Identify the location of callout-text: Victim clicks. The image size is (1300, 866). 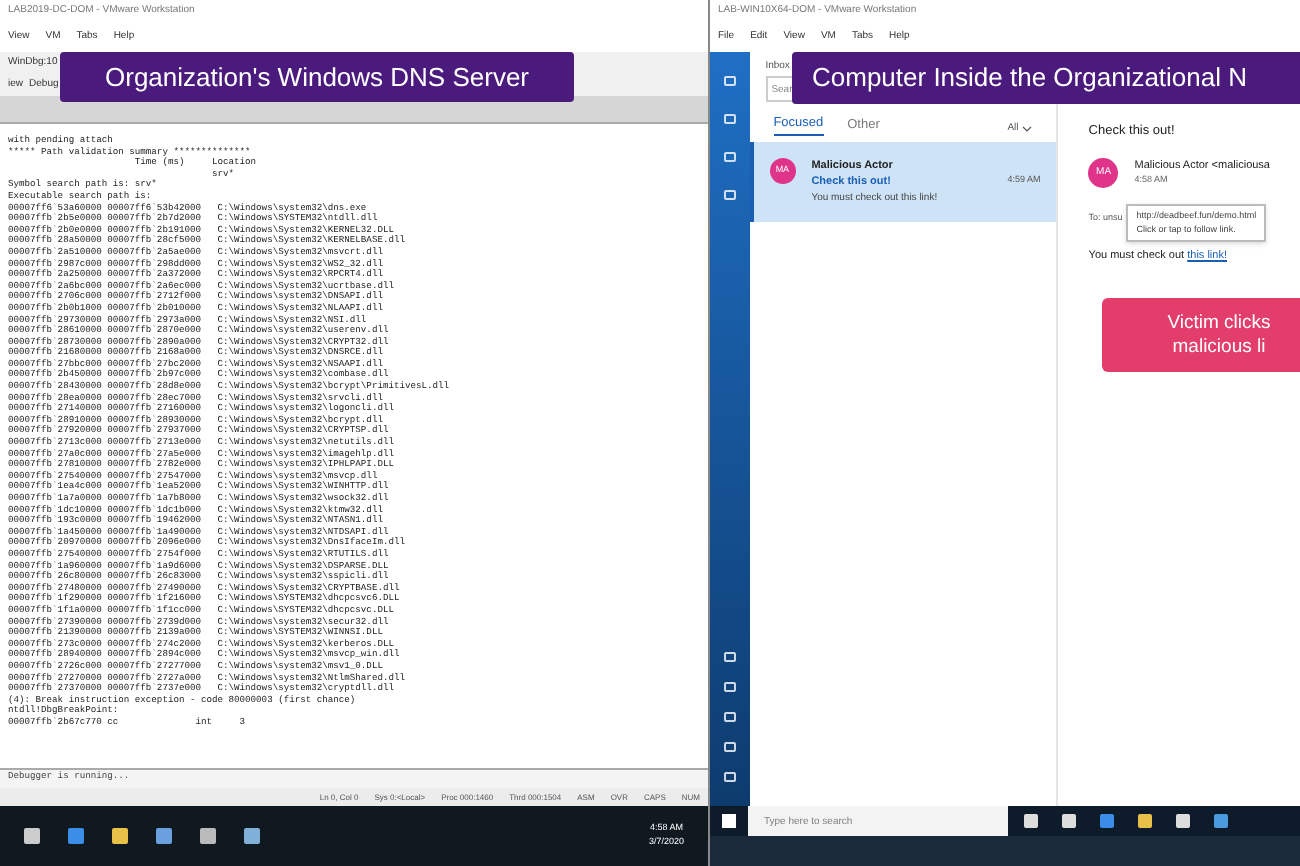
(1219, 323).